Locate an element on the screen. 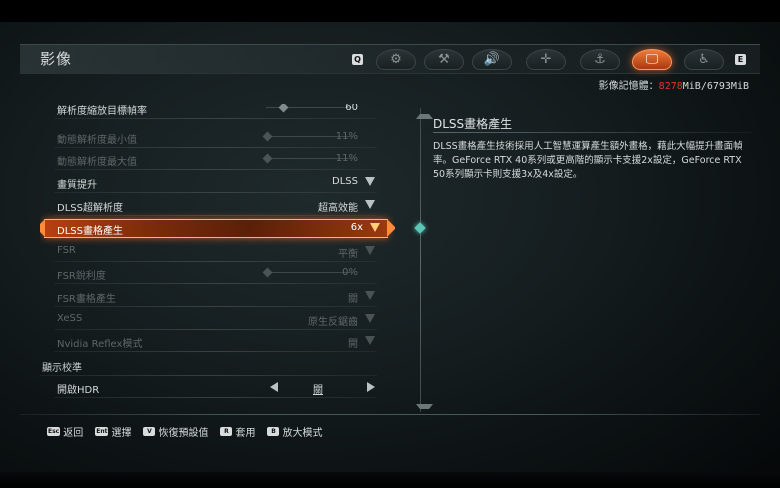 This screenshot has height=488, width=780. footer-label: 恢復預設值 is located at coordinates (183, 433).